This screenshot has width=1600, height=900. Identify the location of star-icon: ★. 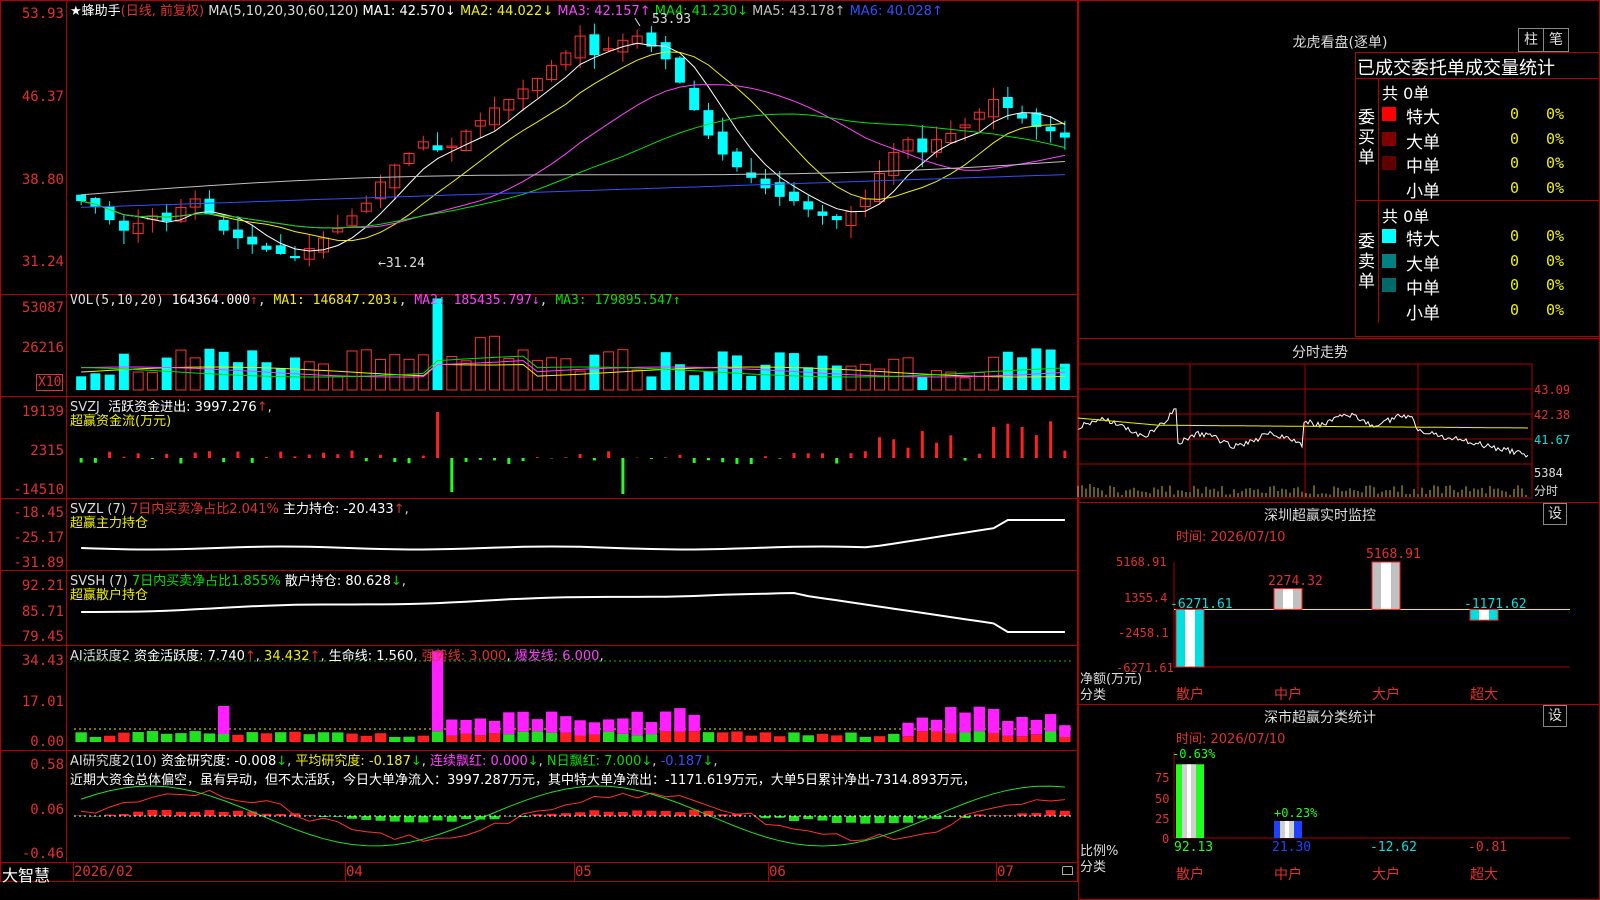
(76, 11).